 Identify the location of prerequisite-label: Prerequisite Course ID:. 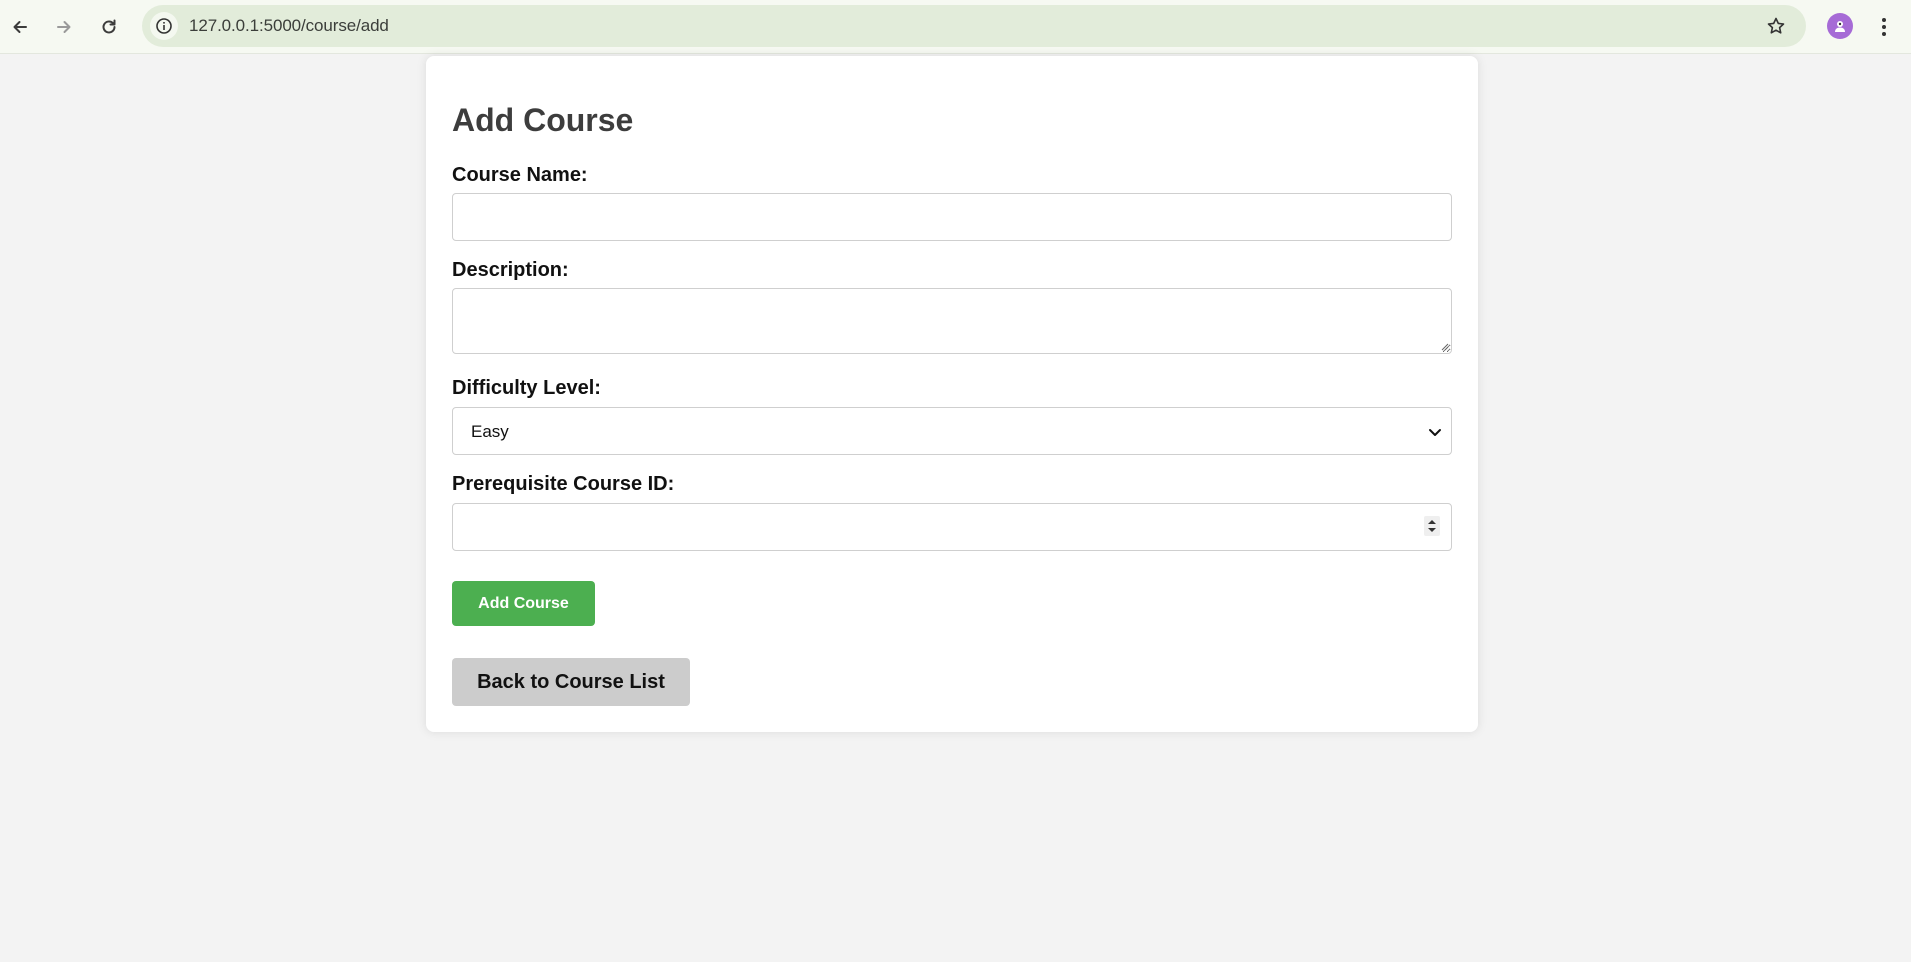
(563, 484).